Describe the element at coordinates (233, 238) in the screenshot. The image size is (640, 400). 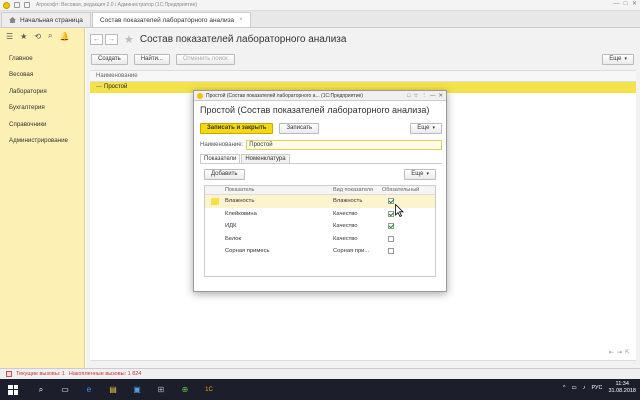
I see `row-indicator: Белок` at that location.